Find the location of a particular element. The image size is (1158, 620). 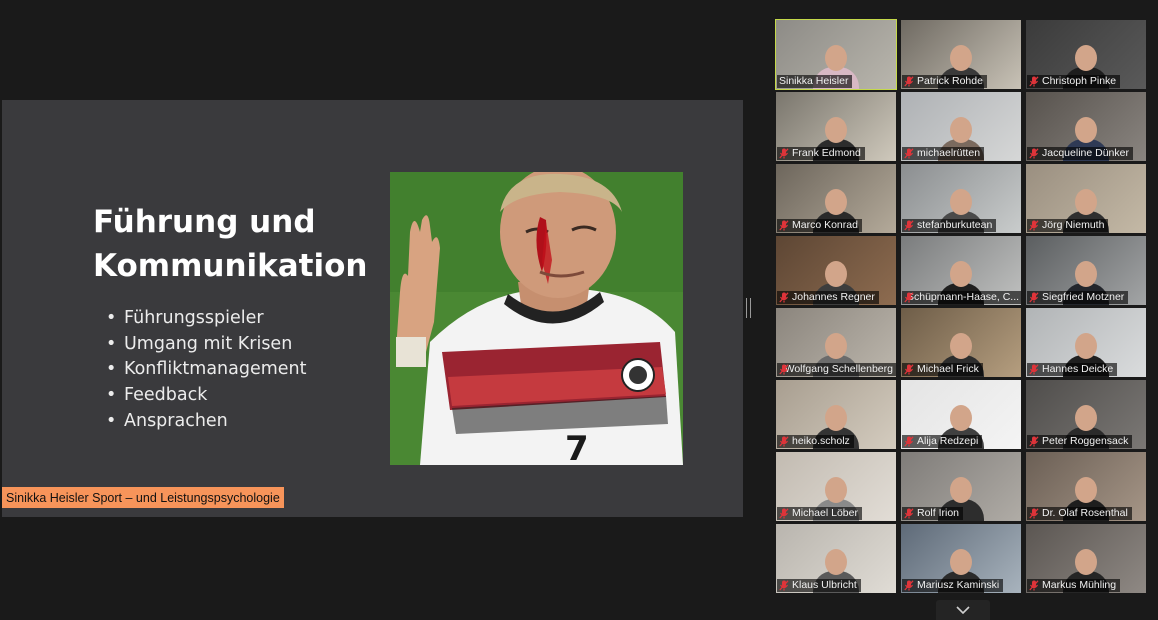

participant-video-tile: Frank Edmond is located at coordinates (836, 126).